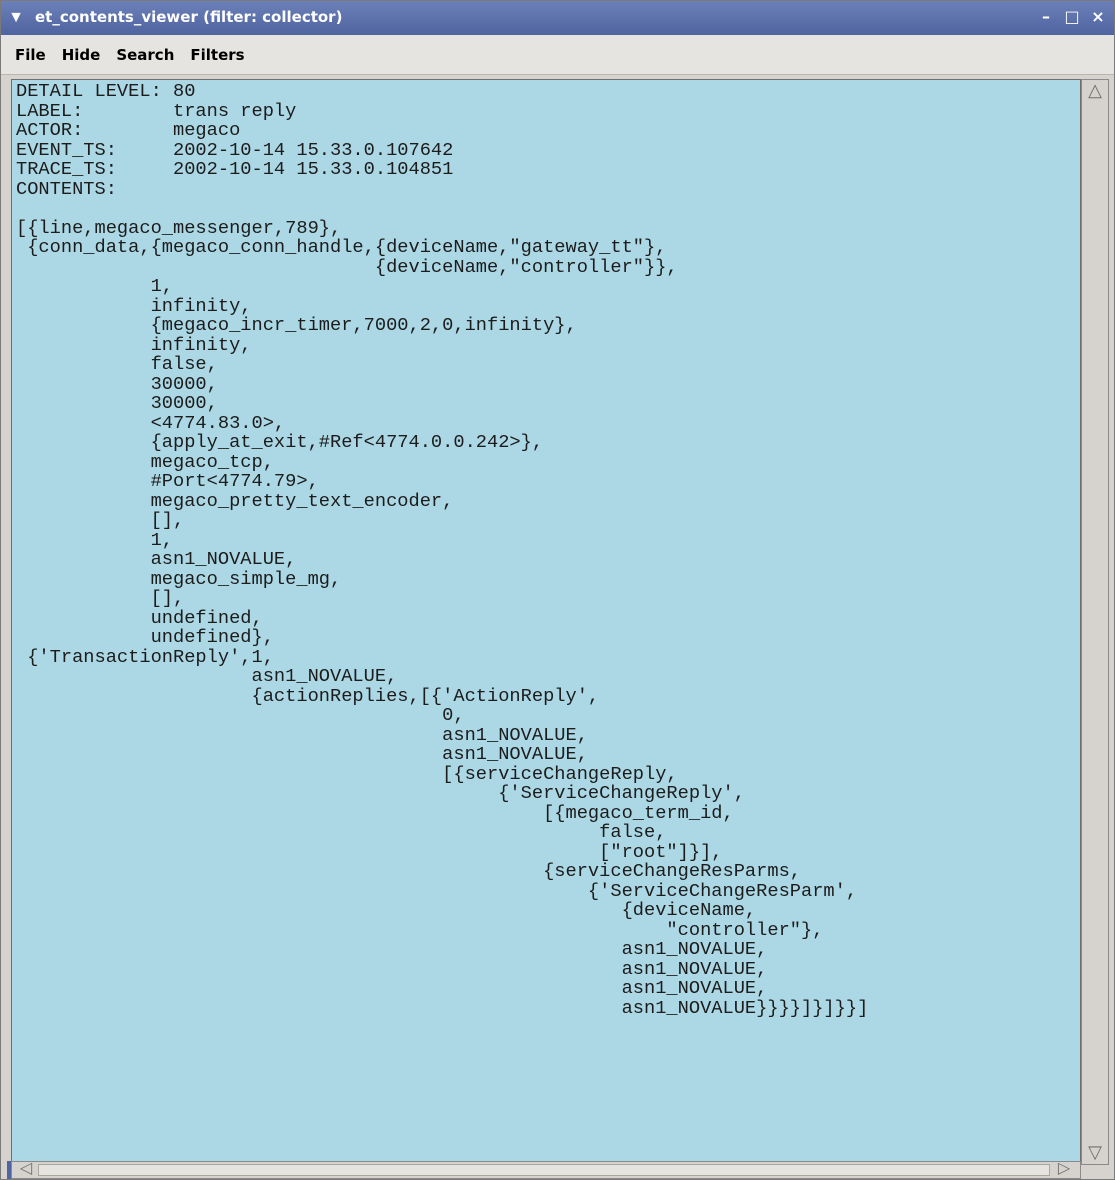  What do you see at coordinates (1064, 1169) in the screenshot?
I see `scroll-right-icon: ▷` at bounding box center [1064, 1169].